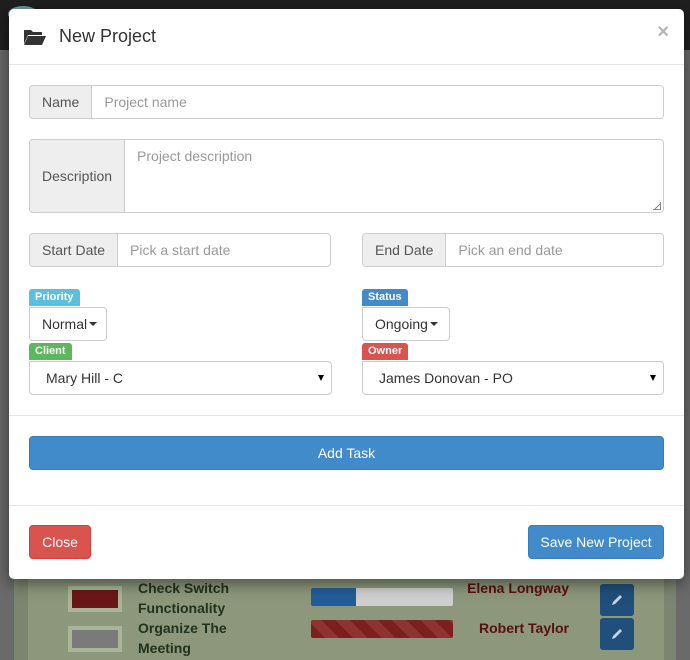 The image size is (690, 660). What do you see at coordinates (346, 505) in the screenshot?
I see `footer-divider` at bounding box center [346, 505].